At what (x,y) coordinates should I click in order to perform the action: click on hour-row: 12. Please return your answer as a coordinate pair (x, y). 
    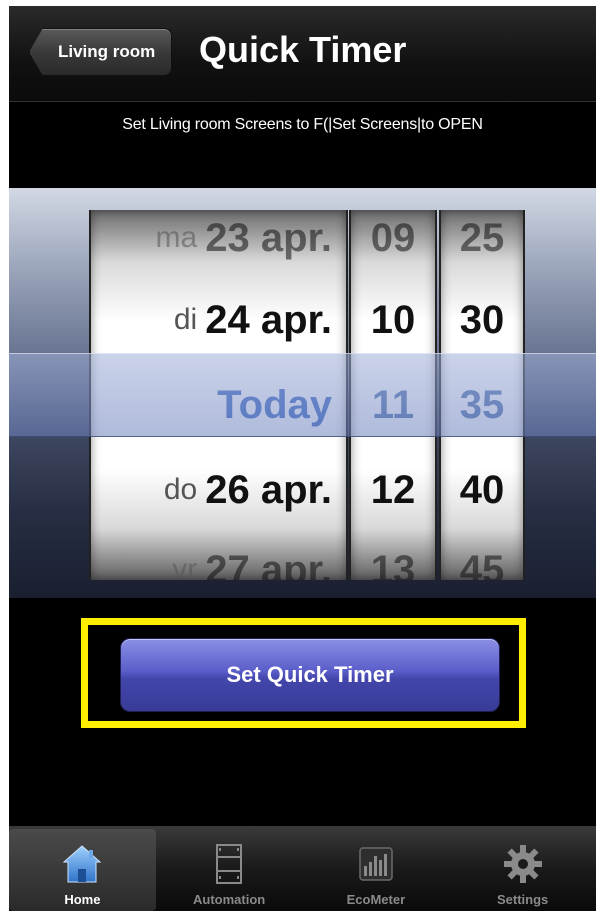
    Looking at the image, I should click on (393, 490).